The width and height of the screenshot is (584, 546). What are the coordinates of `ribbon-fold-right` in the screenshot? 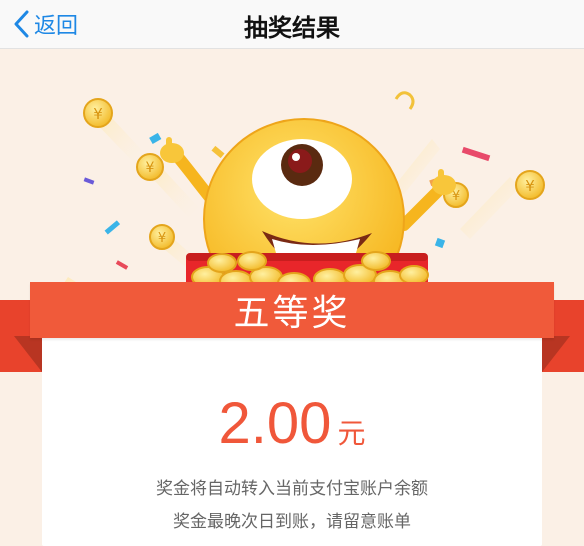 It's located at (556, 354).